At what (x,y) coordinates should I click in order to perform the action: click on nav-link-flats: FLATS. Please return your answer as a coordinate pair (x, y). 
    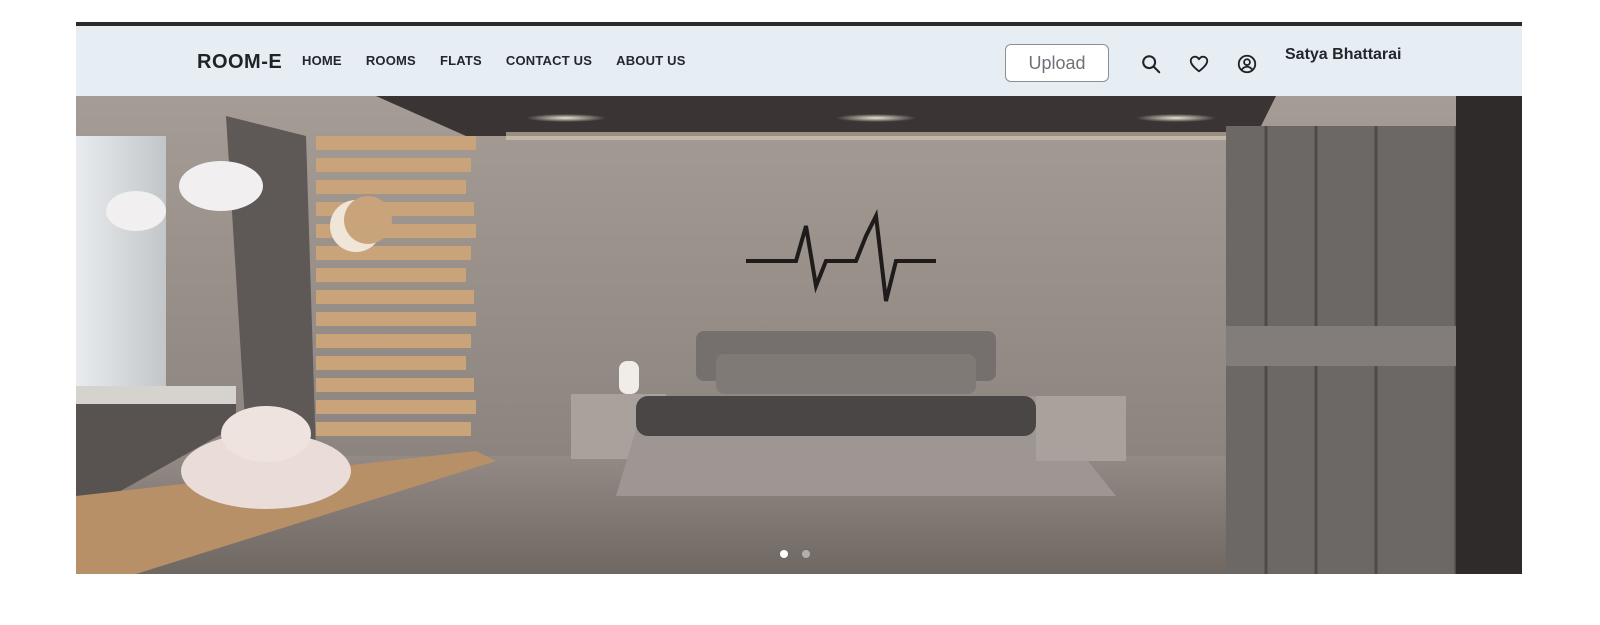
    Looking at the image, I should click on (461, 60).